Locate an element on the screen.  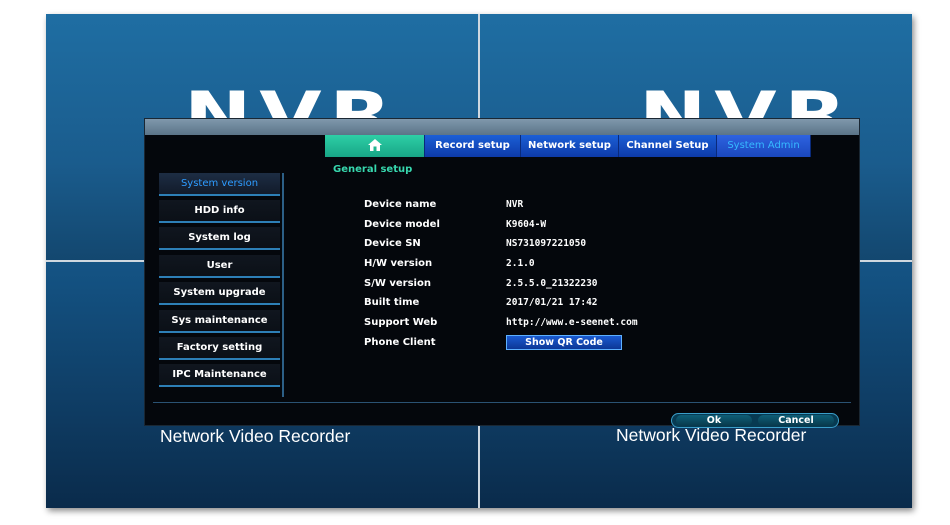
info-value: http://www.e-seenet.com is located at coordinates (572, 322).